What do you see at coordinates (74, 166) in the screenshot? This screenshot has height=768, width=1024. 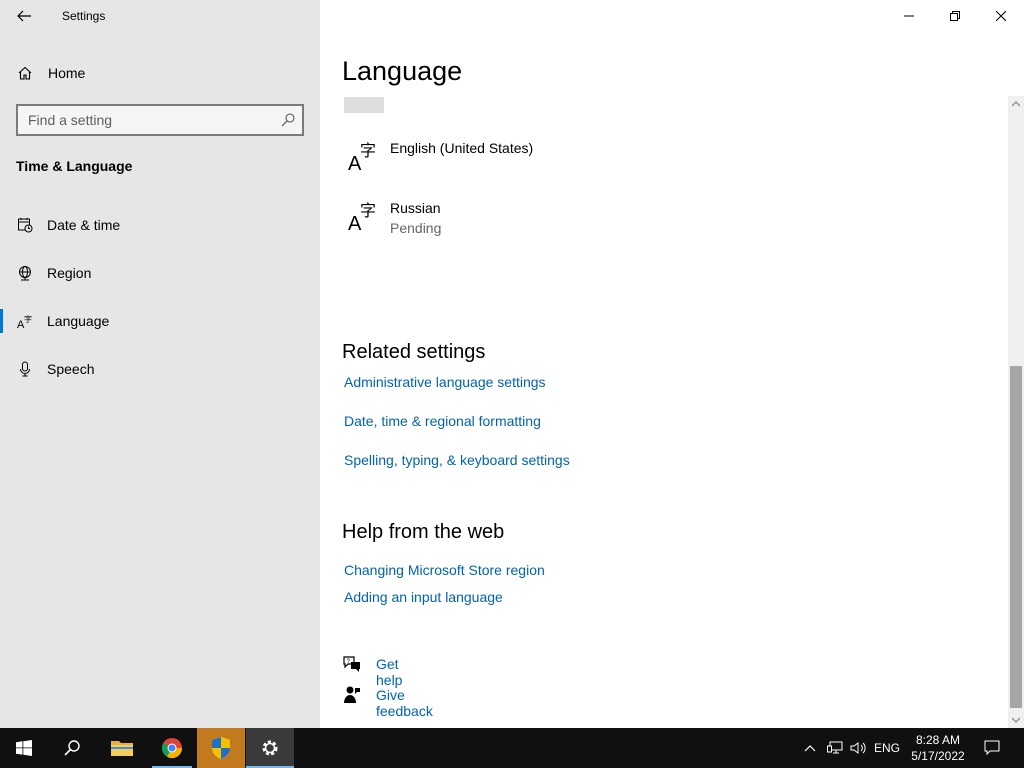 I see `section-title: Time & Language` at bounding box center [74, 166].